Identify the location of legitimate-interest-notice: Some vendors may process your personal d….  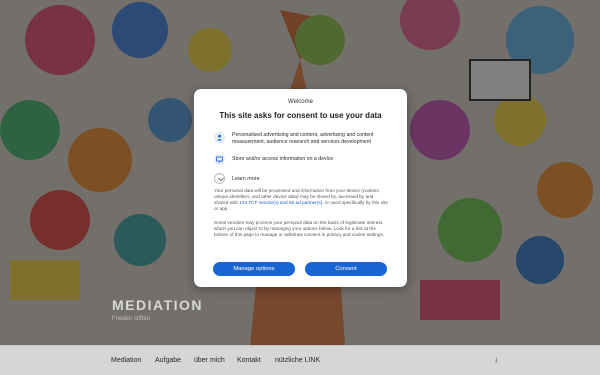
(299, 229).